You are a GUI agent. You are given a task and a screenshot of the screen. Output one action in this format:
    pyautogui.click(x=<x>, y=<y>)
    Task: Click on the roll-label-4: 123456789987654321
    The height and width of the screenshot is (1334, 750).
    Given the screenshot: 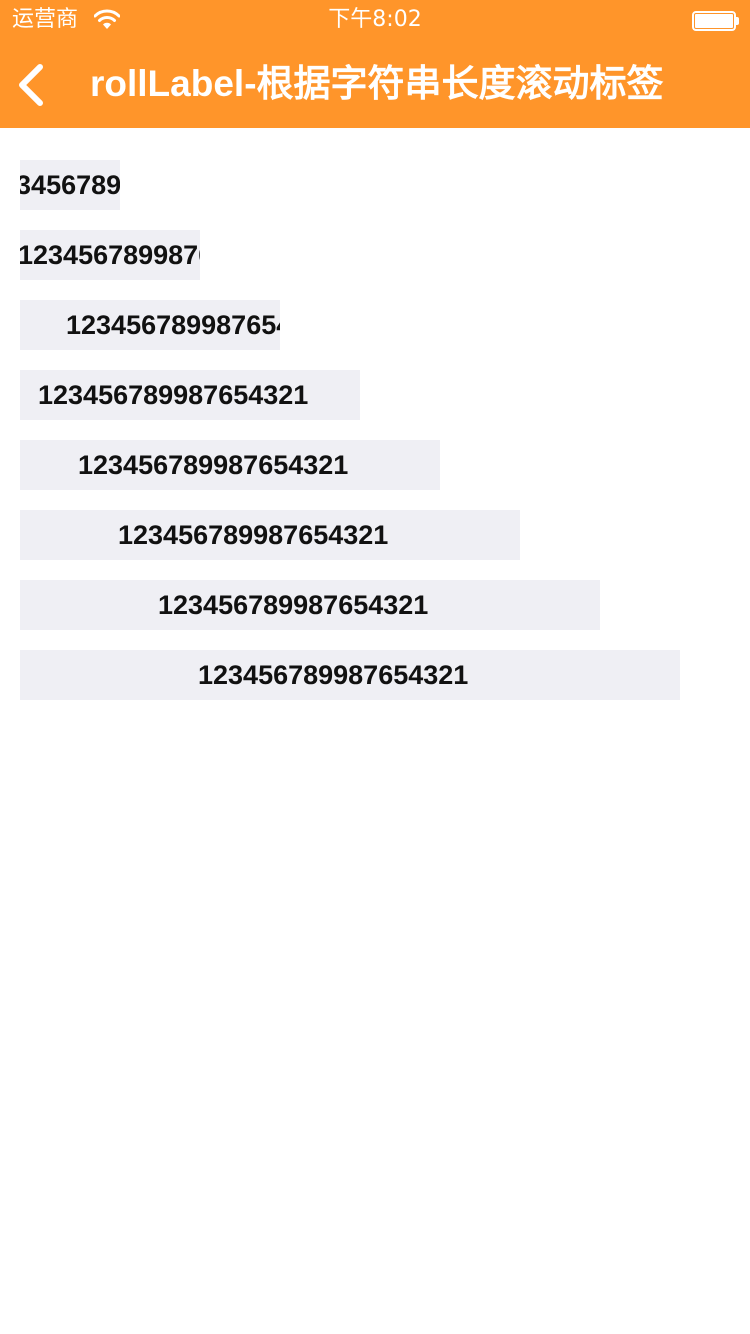 What is the action you would take?
    pyautogui.click(x=190, y=395)
    